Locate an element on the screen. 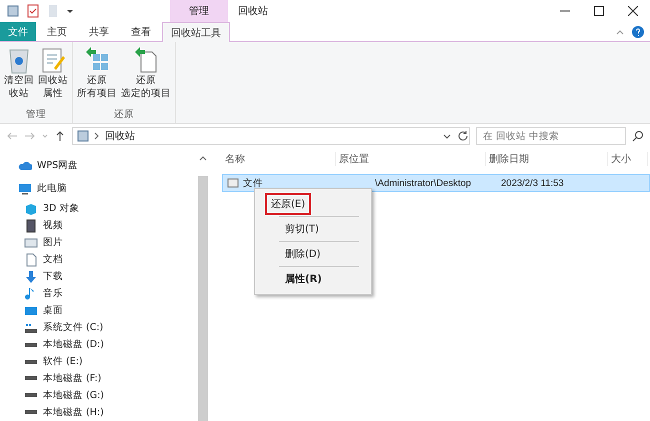 This screenshot has width=650, height=421. column-header: 删除日期 is located at coordinates (547, 159).